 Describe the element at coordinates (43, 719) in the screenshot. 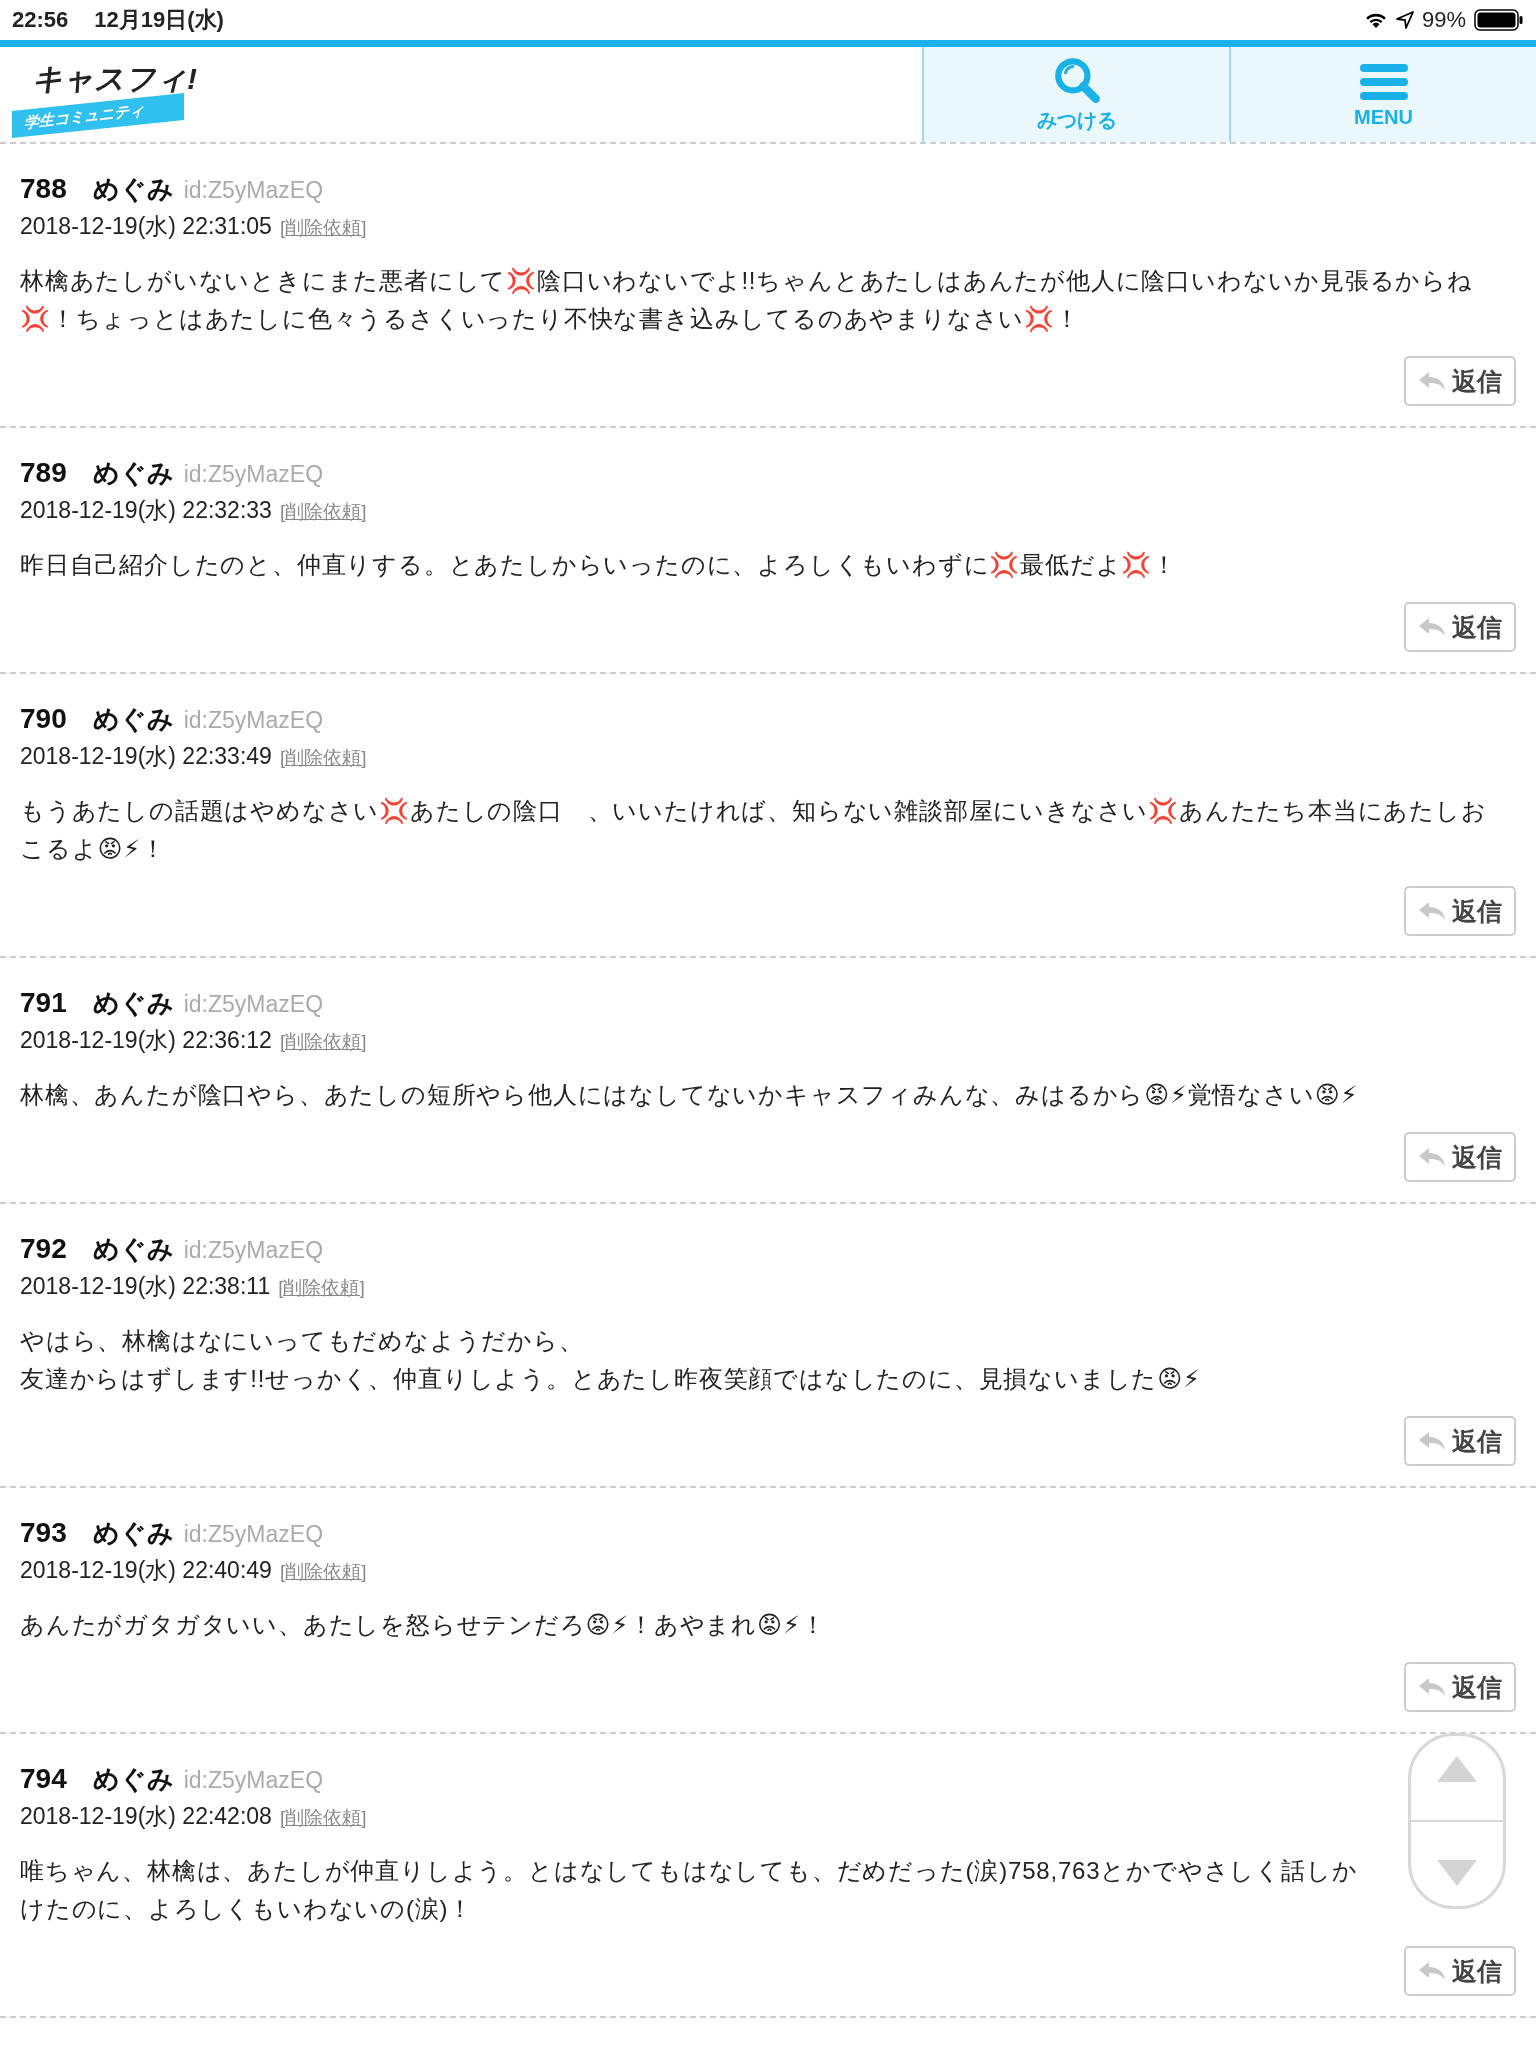

I see `post-number: 790` at that location.